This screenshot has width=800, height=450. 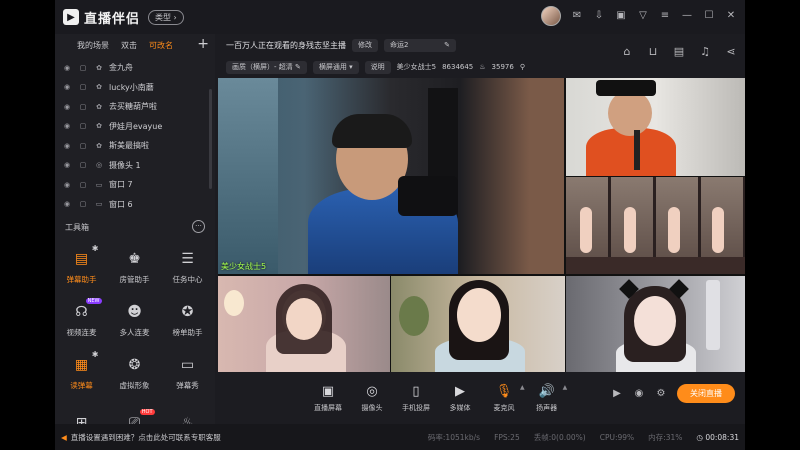 I want to click on stream-title: 一百万人正在观看的身残志坚主播, so click(x=286, y=45).